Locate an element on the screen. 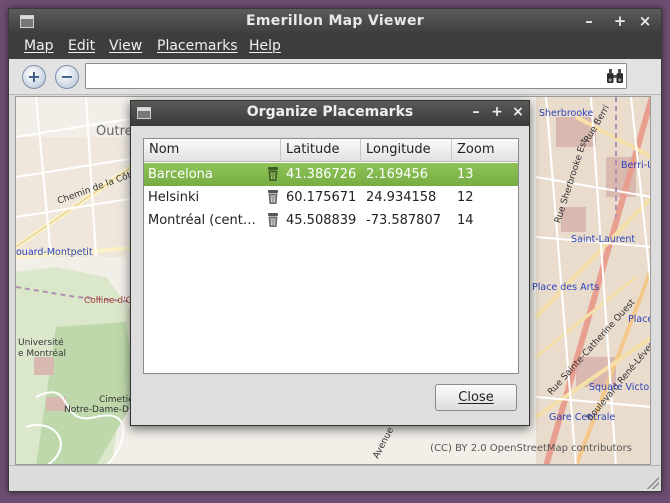  binoculars-icon is located at coordinates (615, 76).